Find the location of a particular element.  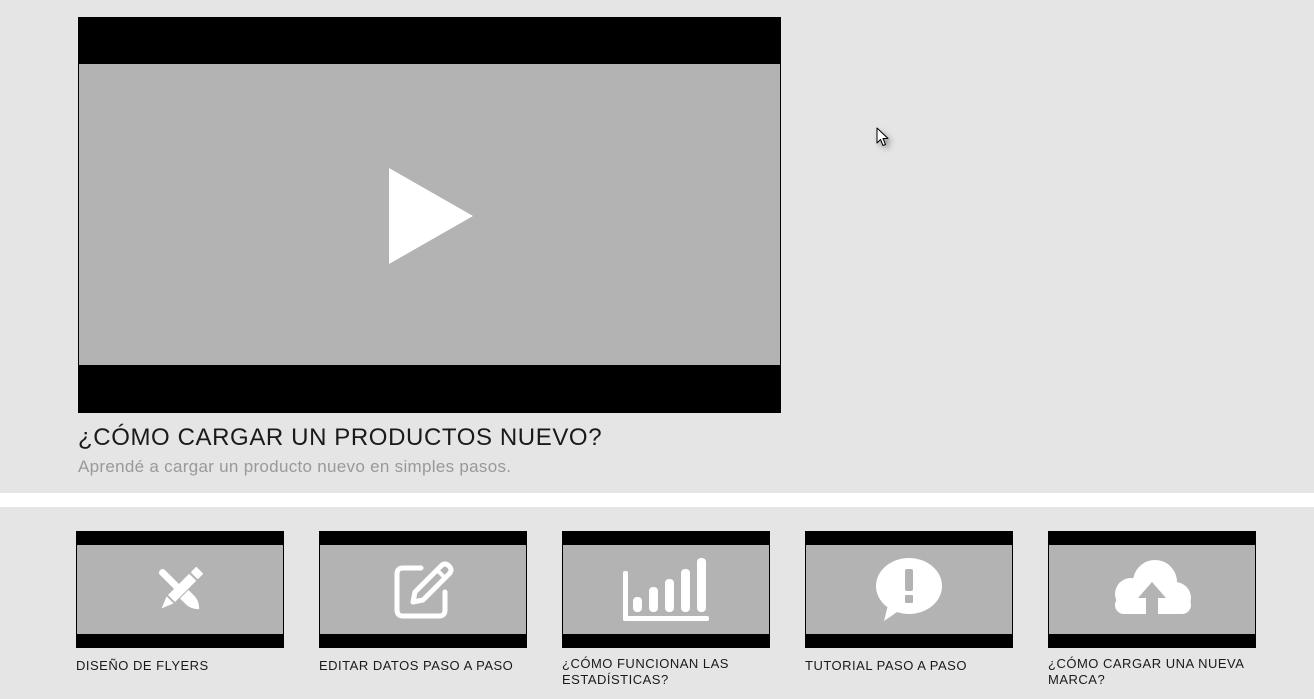

cloud-upload-icon is located at coordinates (1153, 588).